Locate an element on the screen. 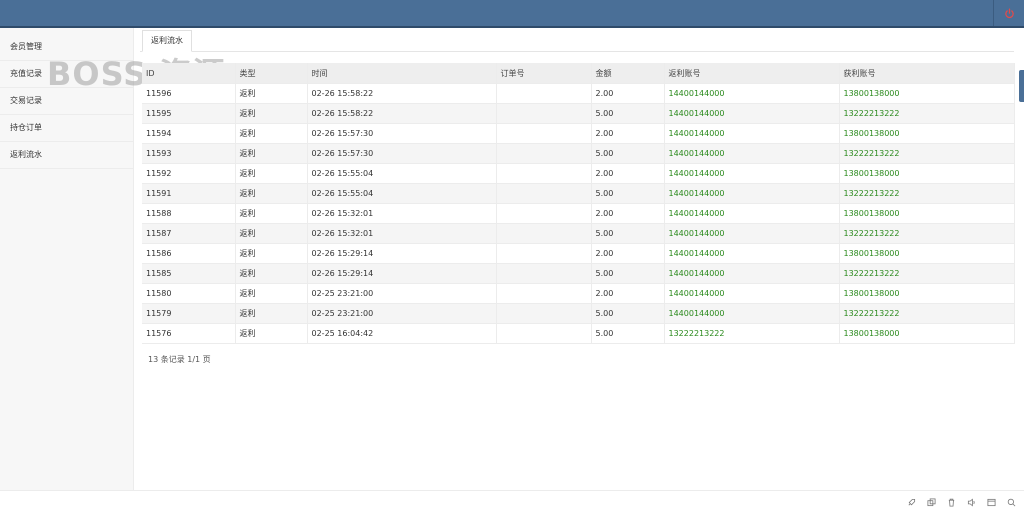 The width and height of the screenshot is (1024, 511). rocket-icon is located at coordinates (911, 499).